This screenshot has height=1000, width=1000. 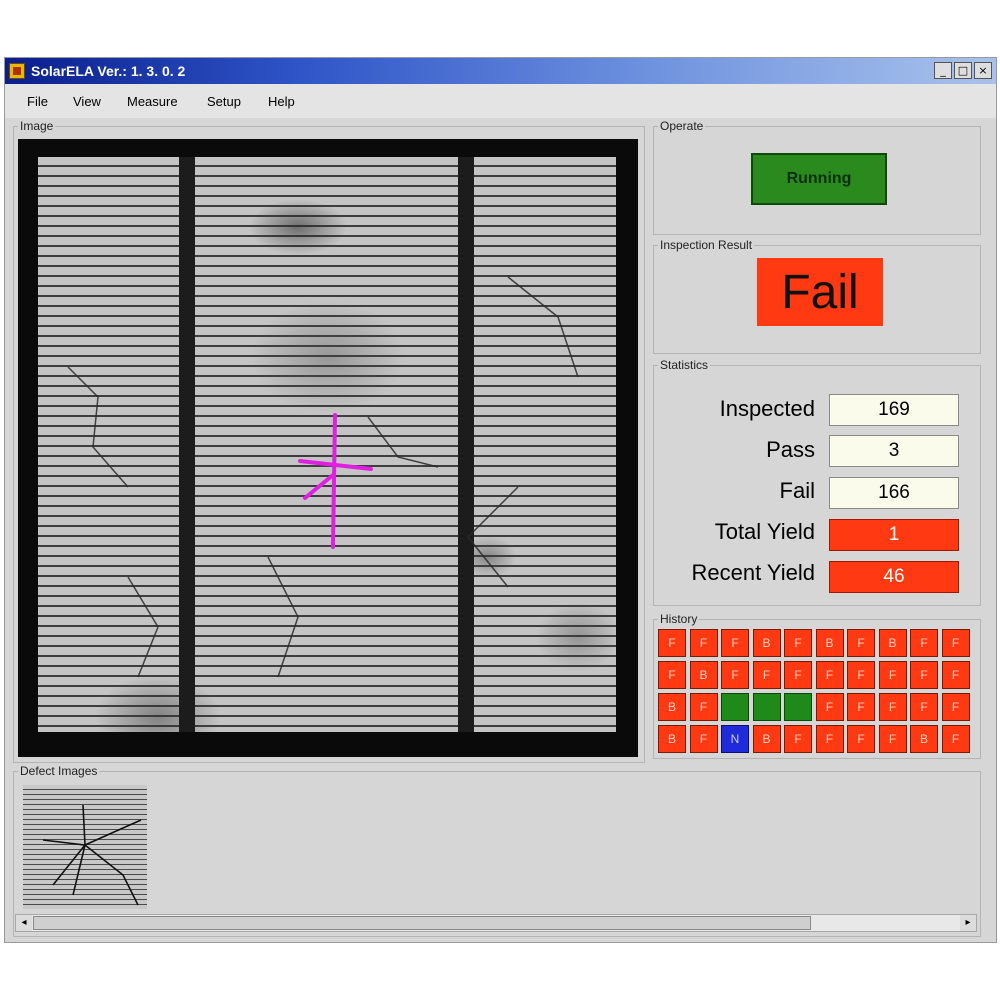 What do you see at coordinates (24, 923) in the screenshot?
I see `scroll-left-icon: ◂` at bounding box center [24, 923].